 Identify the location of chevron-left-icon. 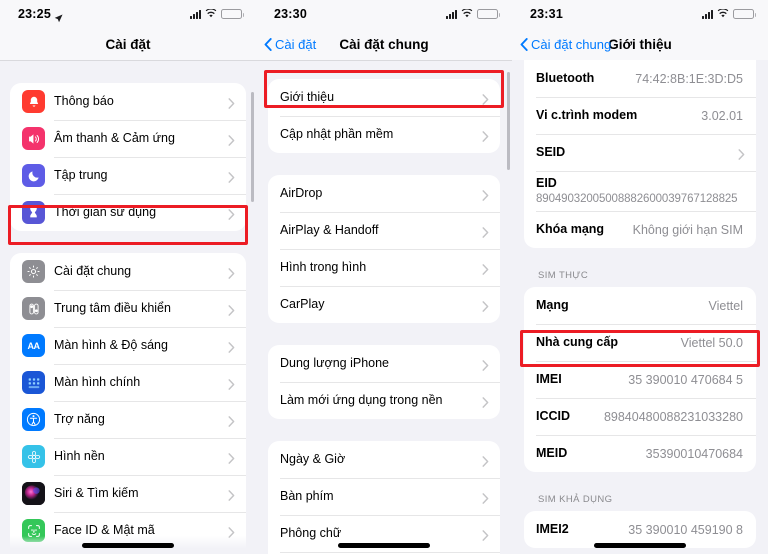
(524, 44).